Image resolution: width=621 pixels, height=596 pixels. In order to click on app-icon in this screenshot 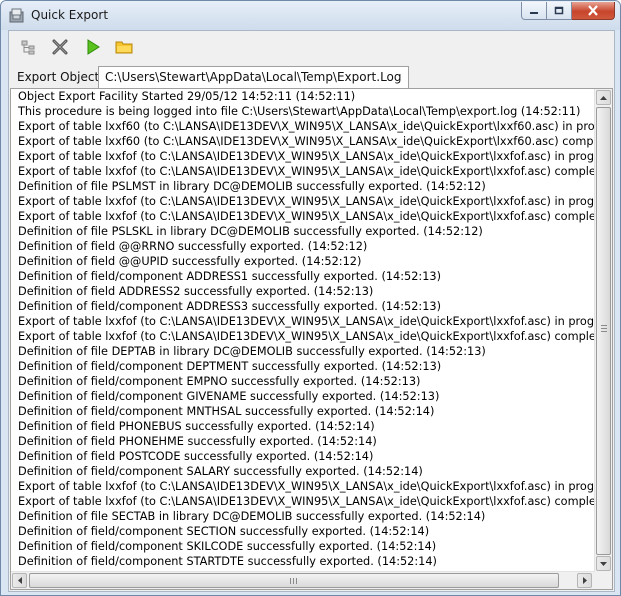, I will do `click(17, 15)`.